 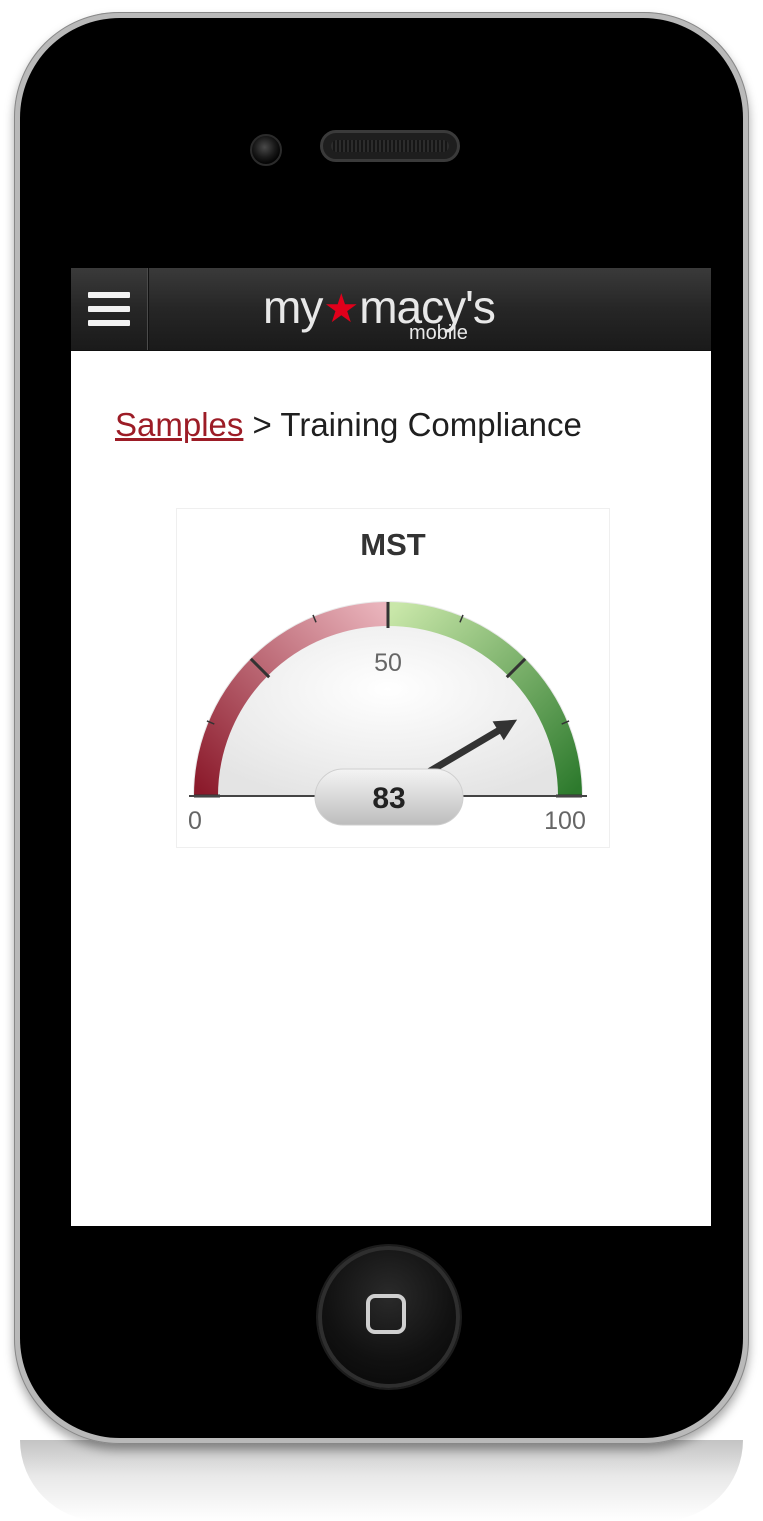 What do you see at coordinates (390, 146) in the screenshot?
I see `earpiece-speaker` at bounding box center [390, 146].